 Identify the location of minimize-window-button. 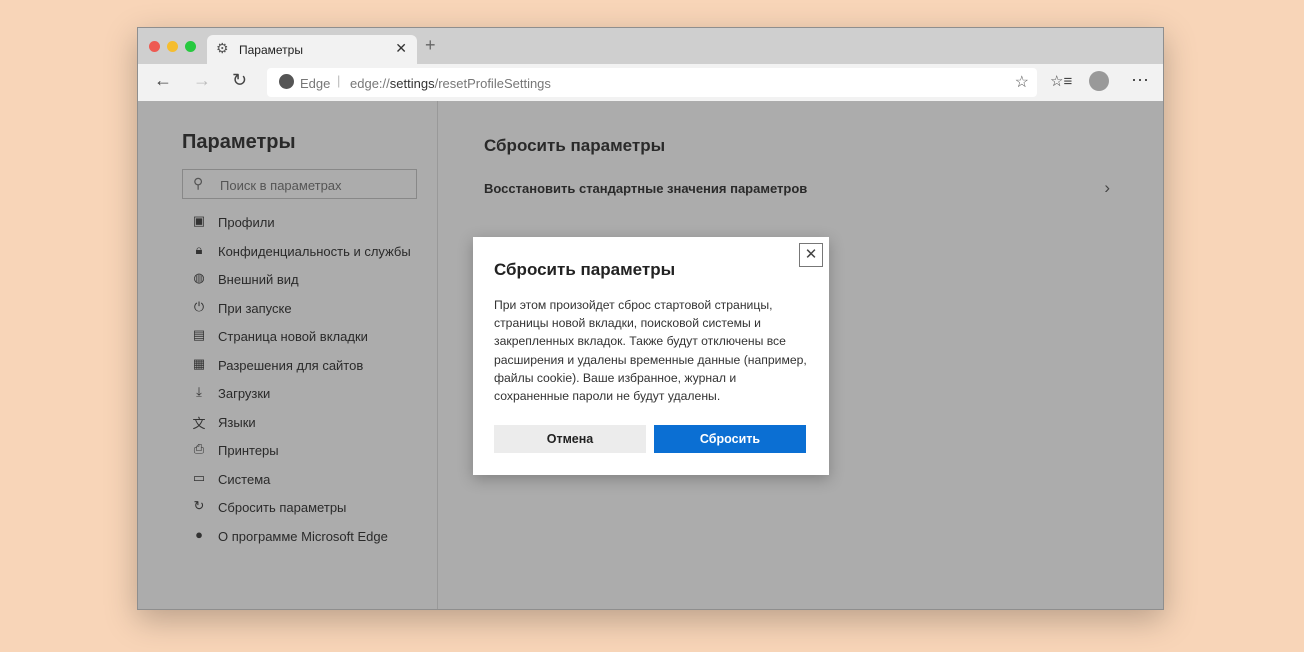
(172, 46).